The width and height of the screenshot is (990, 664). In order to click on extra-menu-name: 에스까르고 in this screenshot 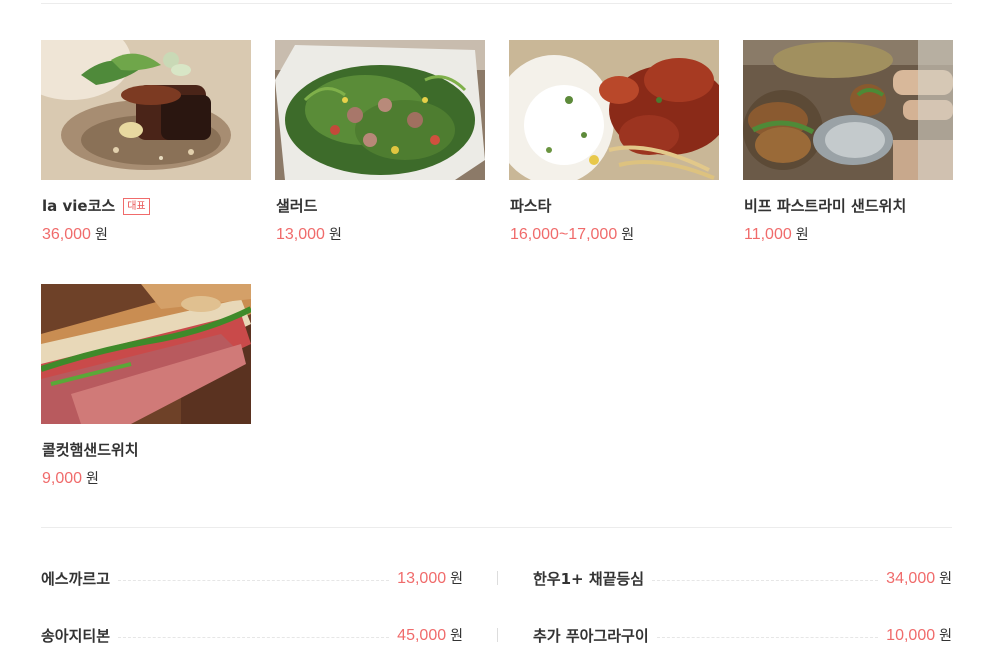, I will do `click(76, 578)`.